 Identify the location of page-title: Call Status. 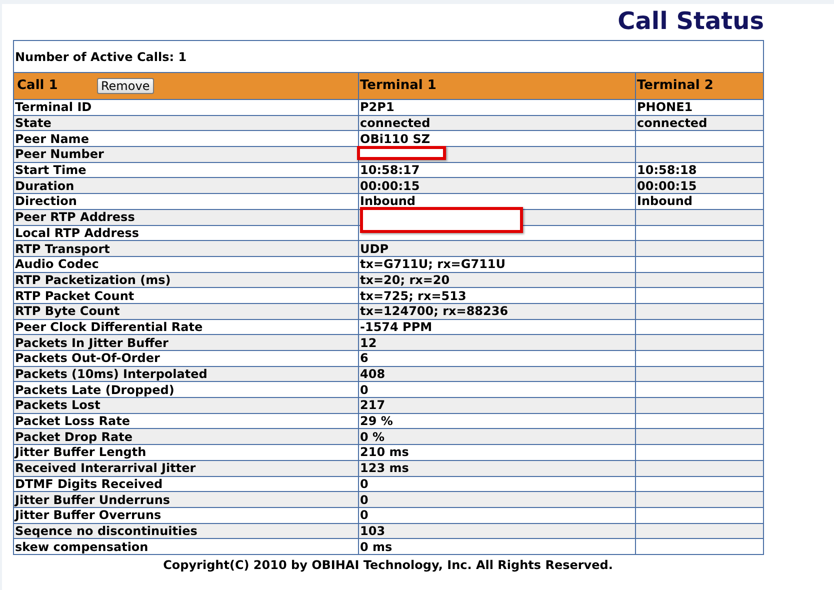
(691, 21).